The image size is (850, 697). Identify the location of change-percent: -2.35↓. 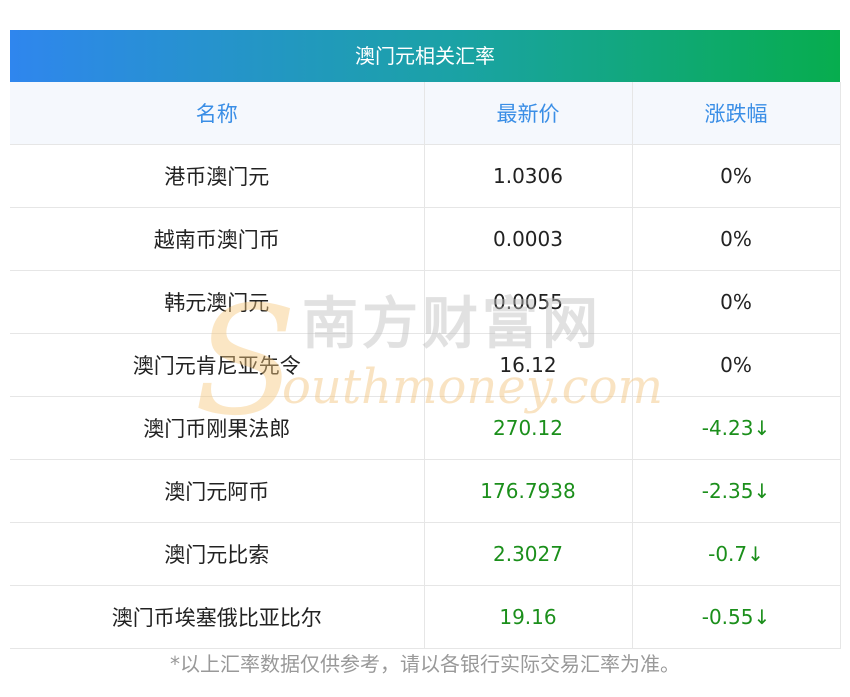
(736, 491).